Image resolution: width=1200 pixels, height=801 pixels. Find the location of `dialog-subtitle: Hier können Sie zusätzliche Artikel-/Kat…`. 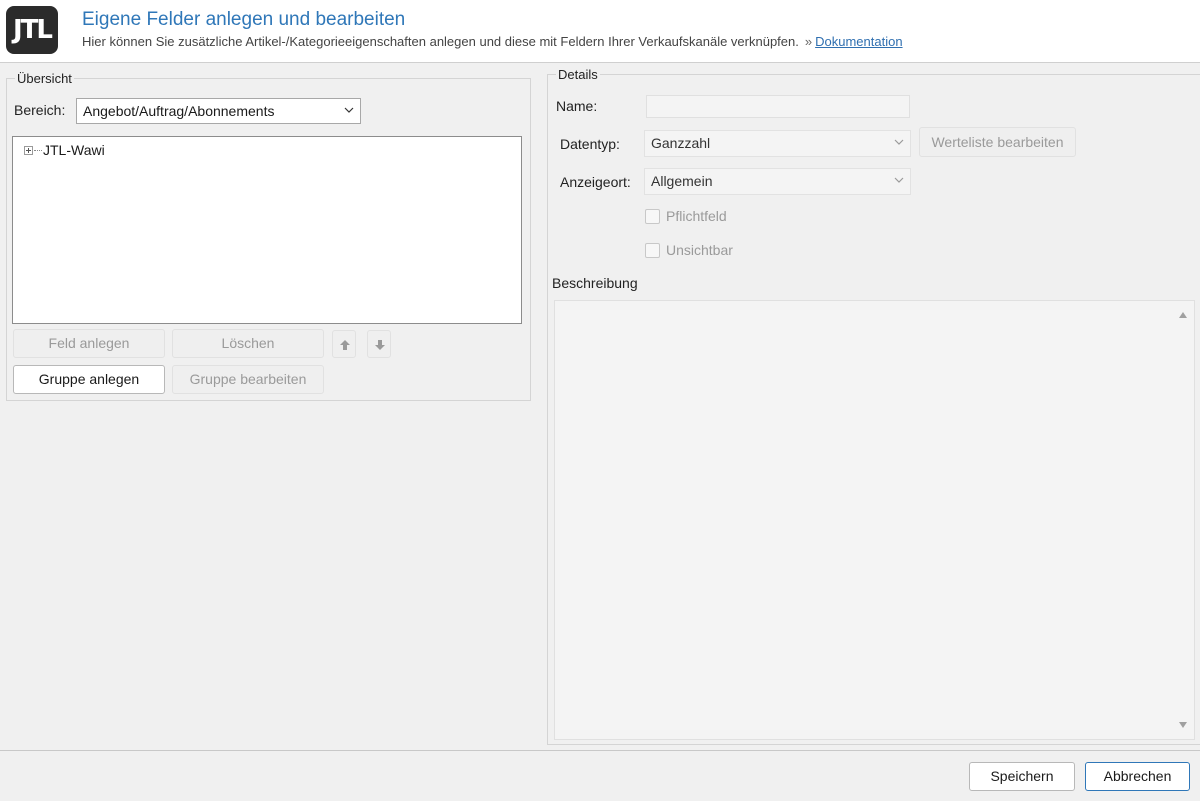

dialog-subtitle: Hier können Sie zusätzliche Artikel-/Kat… is located at coordinates (492, 41).